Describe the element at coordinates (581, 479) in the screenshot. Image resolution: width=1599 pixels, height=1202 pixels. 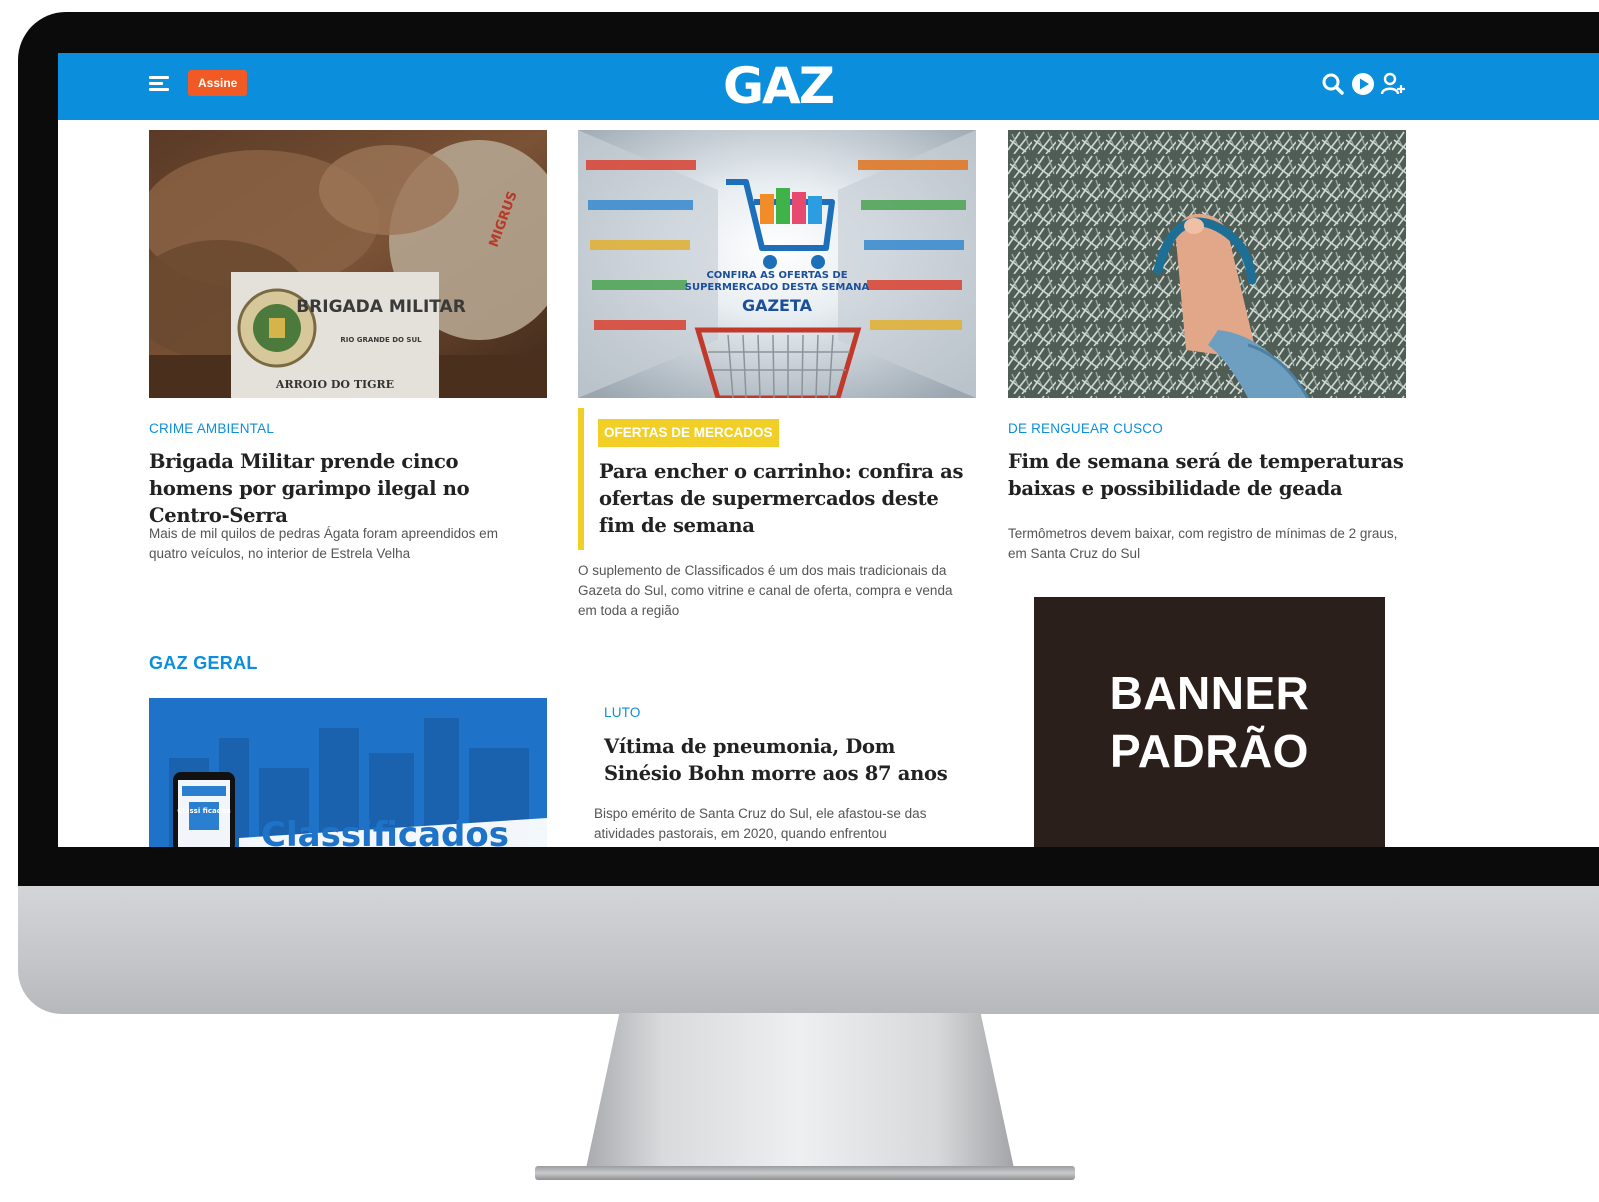
I see `highlight-bar` at that location.